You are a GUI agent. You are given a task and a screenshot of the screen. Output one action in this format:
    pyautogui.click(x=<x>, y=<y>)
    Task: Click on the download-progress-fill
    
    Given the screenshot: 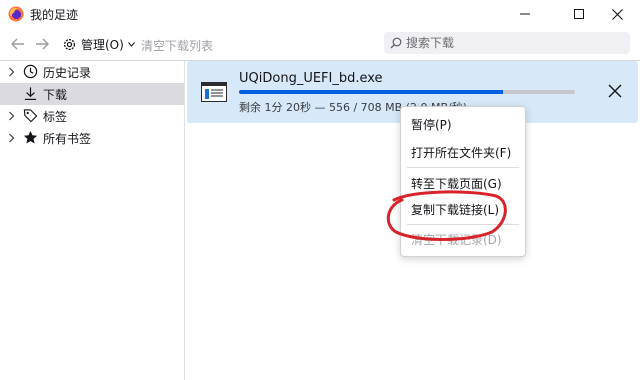 What is the action you would take?
    pyautogui.click(x=371, y=92)
    